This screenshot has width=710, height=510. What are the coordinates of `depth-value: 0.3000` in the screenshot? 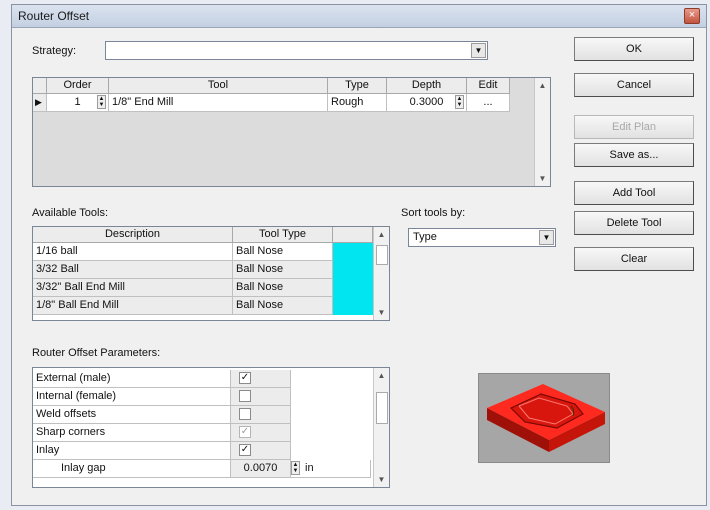 It's located at (426, 102).